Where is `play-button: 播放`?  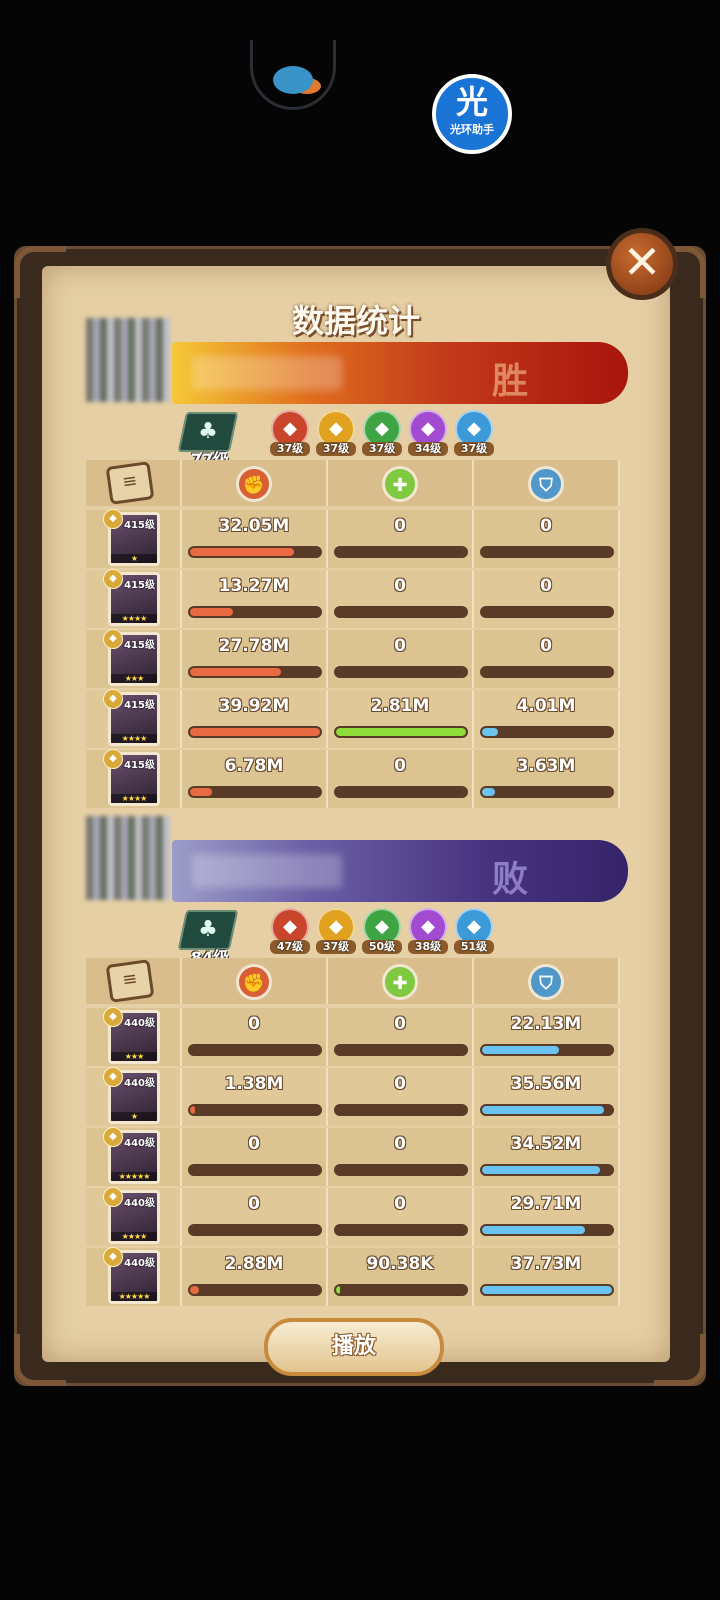 play-button: 播放 is located at coordinates (354, 1347).